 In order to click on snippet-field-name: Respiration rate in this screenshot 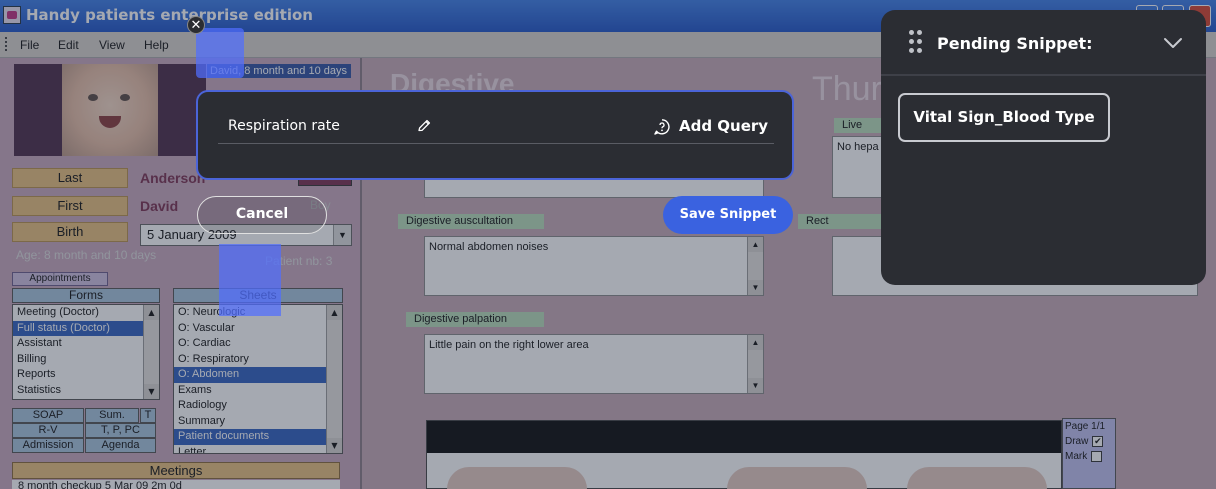, I will do `click(284, 126)`.